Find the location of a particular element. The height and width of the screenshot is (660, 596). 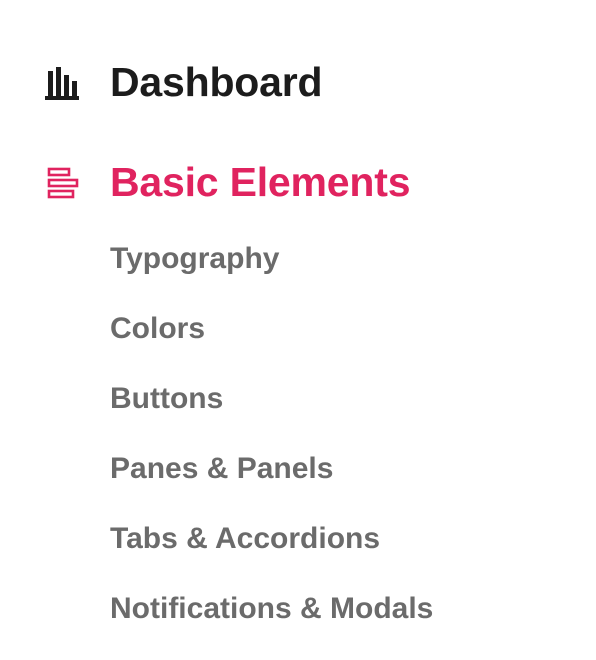

submenu-item-tabs-accordions: Tabs & Accordions is located at coordinates (271, 555).